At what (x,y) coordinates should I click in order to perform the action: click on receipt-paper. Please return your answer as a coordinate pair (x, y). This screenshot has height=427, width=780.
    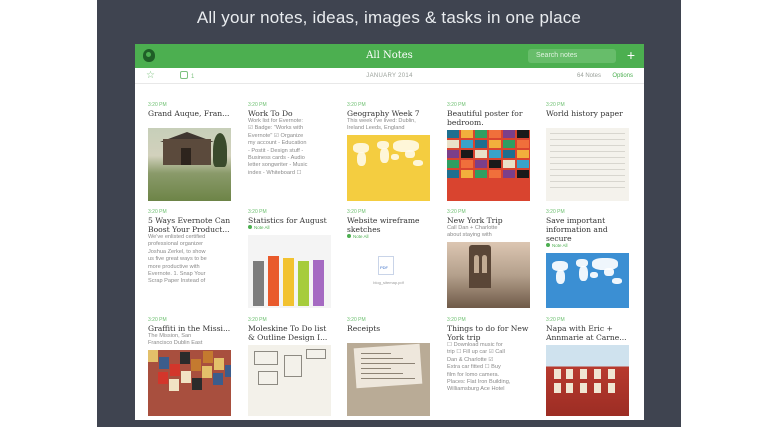
    Looking at the image, I should click on (388, 366).